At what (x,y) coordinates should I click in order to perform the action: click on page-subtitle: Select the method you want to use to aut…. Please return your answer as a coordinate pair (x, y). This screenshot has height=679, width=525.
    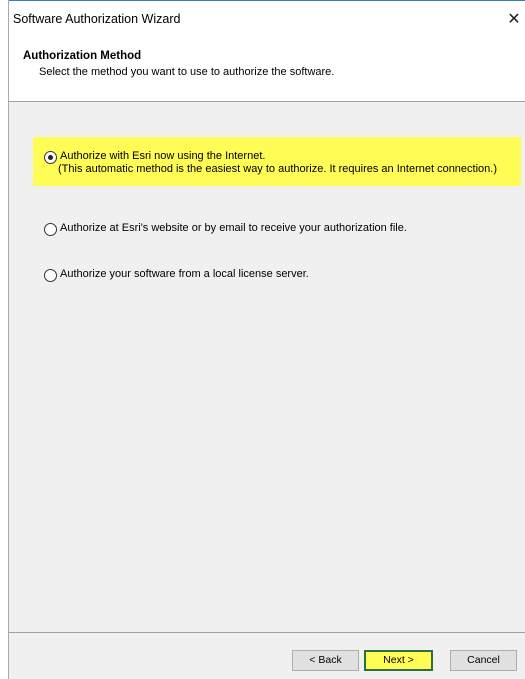
    Looking at the image, I should click on (187, 72).